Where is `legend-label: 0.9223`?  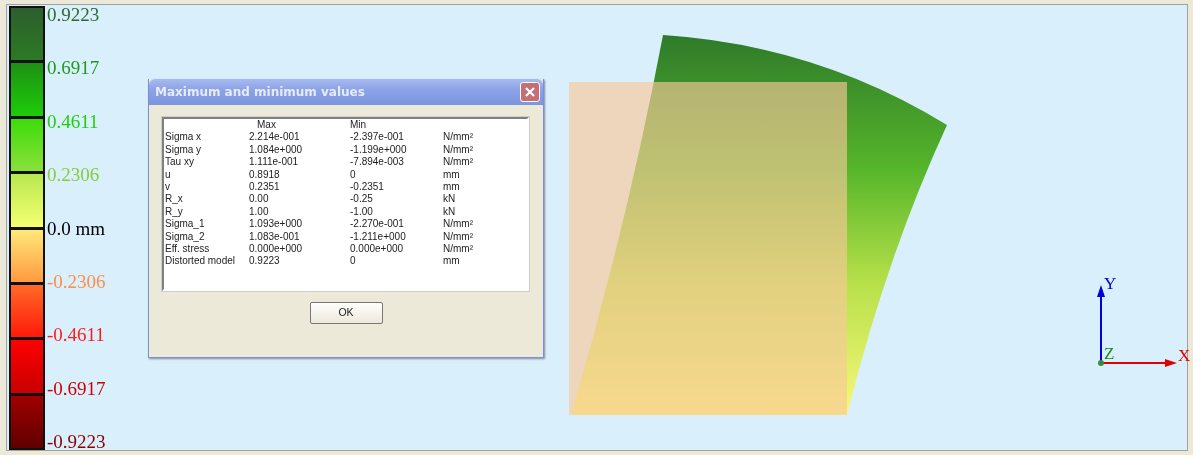
legend-label: 0.9223 is located at coordinates (73, 14).